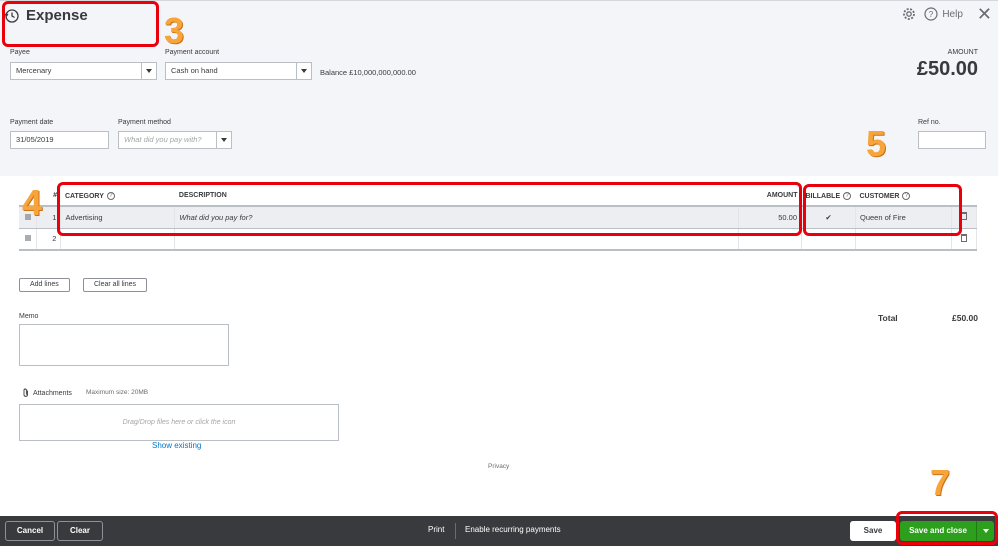 This screenshot has height=546, width=998. What do you see at coordinates (882, 210) in the screenshot?
I see `annotation-box-billable-customer` at bounding box center [882, 210].